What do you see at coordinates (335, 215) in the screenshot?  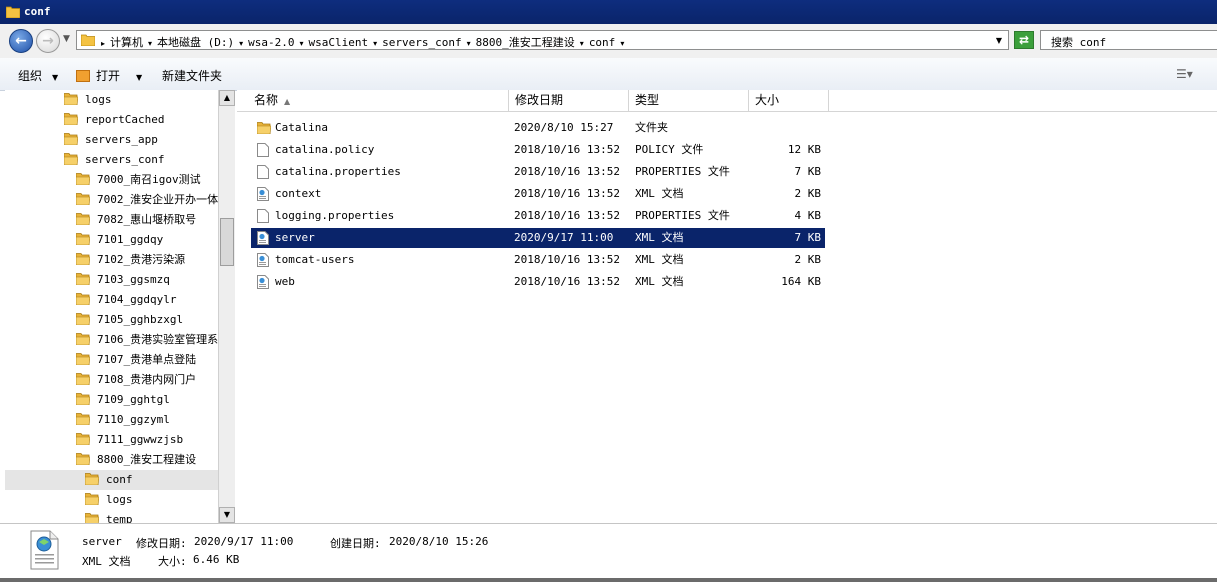 I see `file-name: logging.properties` at bounding box center [335, 215].